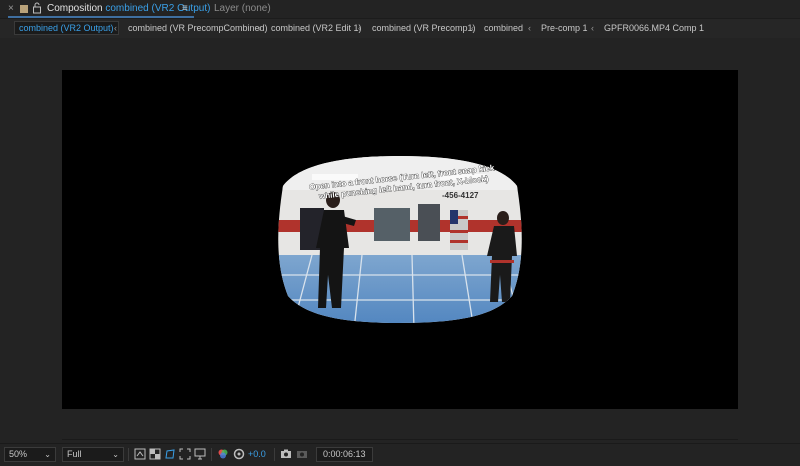  Describe the element at coordinates (316, 28) in the screenshot. I see `breadcrumb-item: combined (VR2 Edit 1)` at that location.